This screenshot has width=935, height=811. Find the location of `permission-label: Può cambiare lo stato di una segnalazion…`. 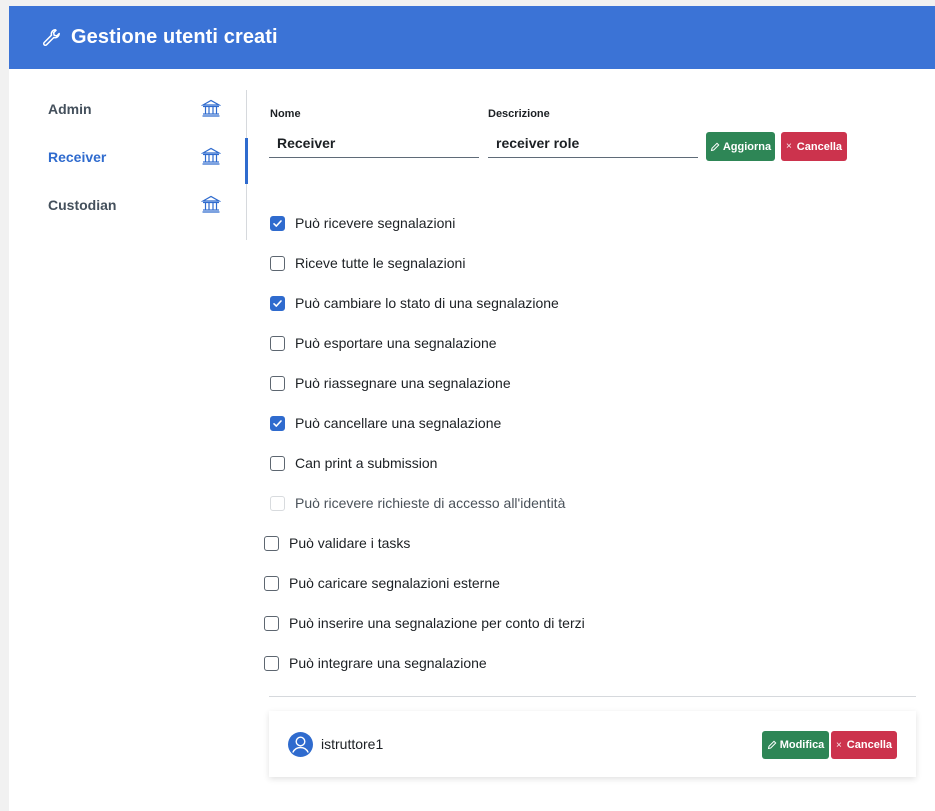

permission-label: Può cambiare lo stato di una segnalazion… is located at coordinates (427, 303).